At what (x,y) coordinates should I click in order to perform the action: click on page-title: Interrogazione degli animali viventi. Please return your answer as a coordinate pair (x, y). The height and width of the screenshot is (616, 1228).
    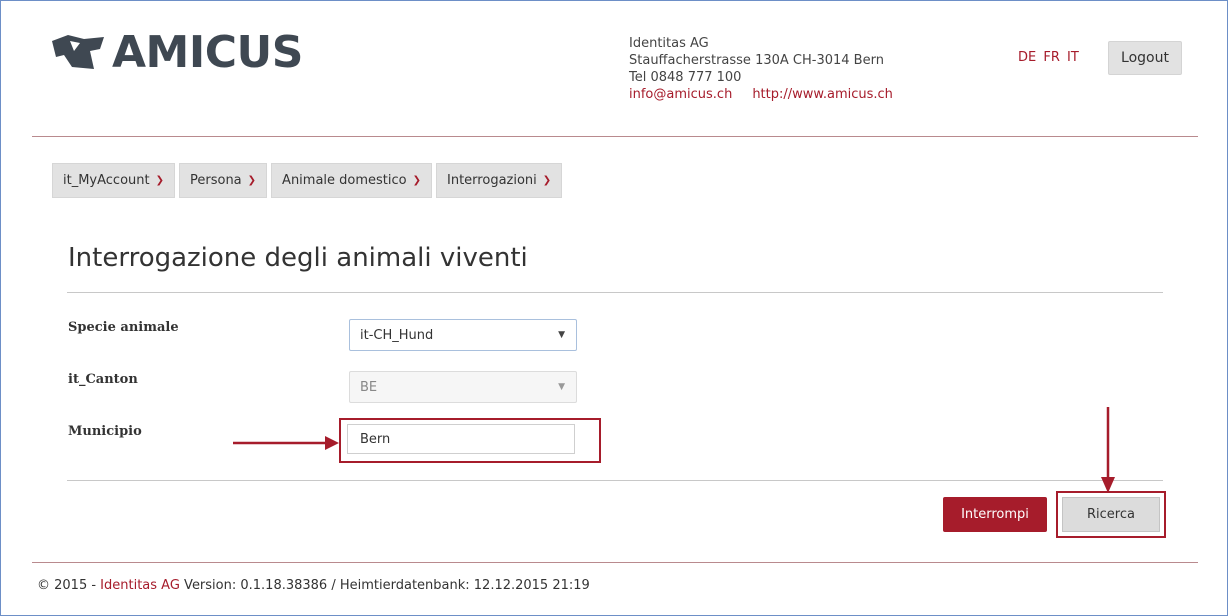
    Looking at the image, I should click on (298, 258).